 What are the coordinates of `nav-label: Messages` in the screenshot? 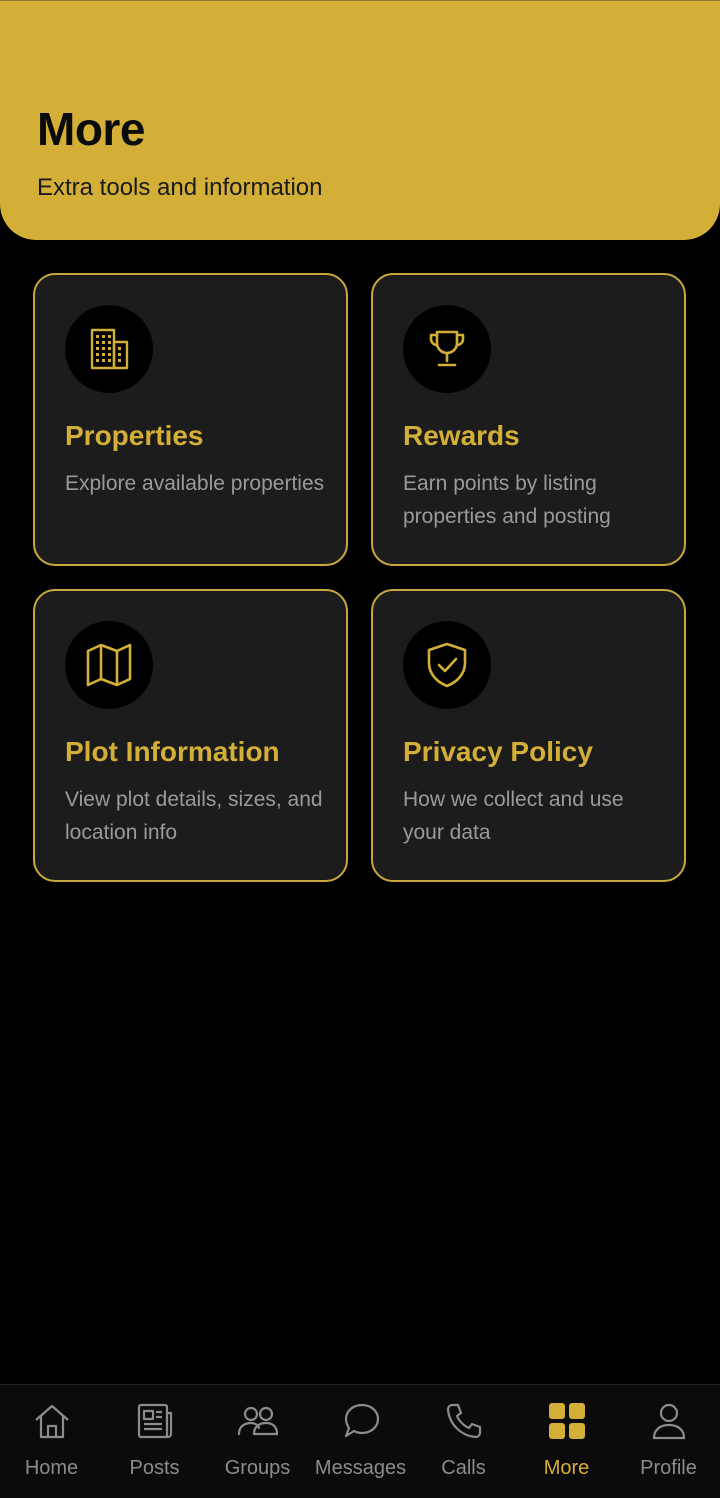 It's located at (360, 1468).